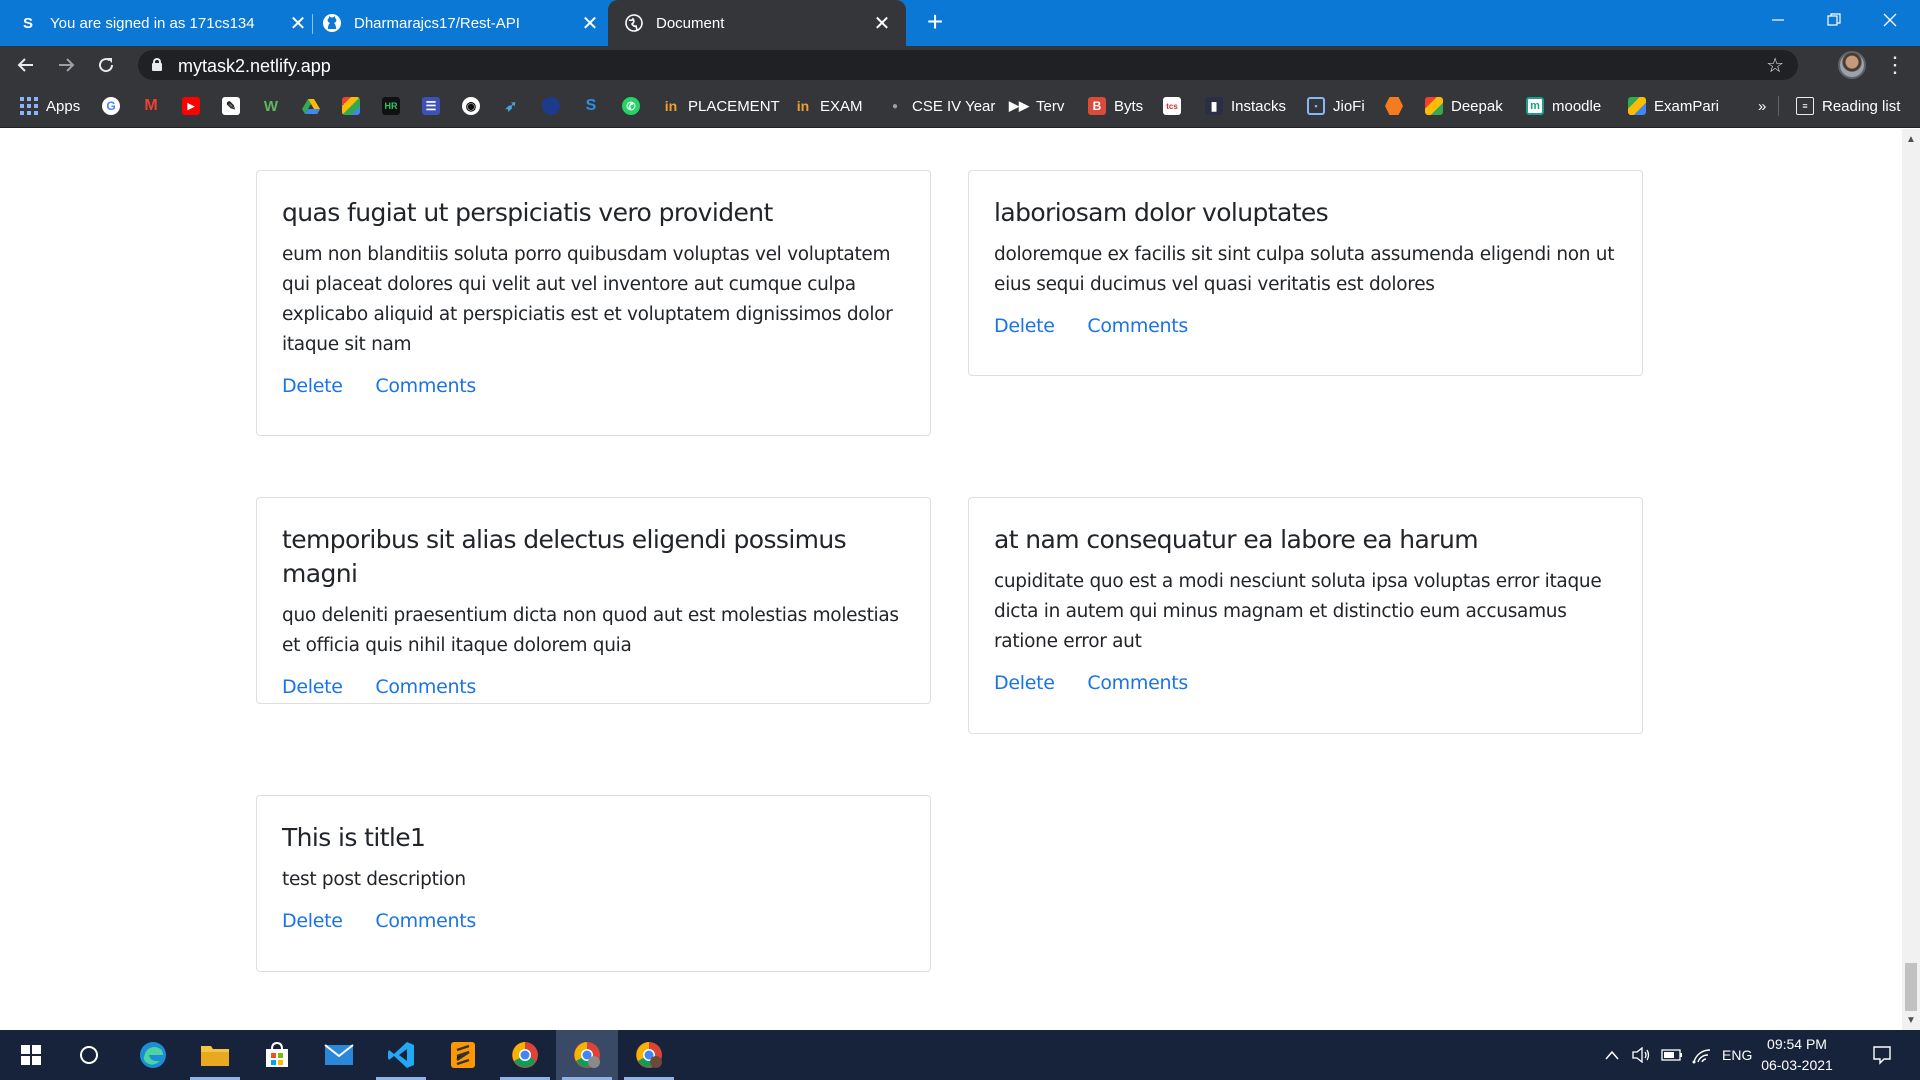 The height and width of the screenshot is (1080, 1920). I want to click on chrome-profile-icon, so click(587, 1055).